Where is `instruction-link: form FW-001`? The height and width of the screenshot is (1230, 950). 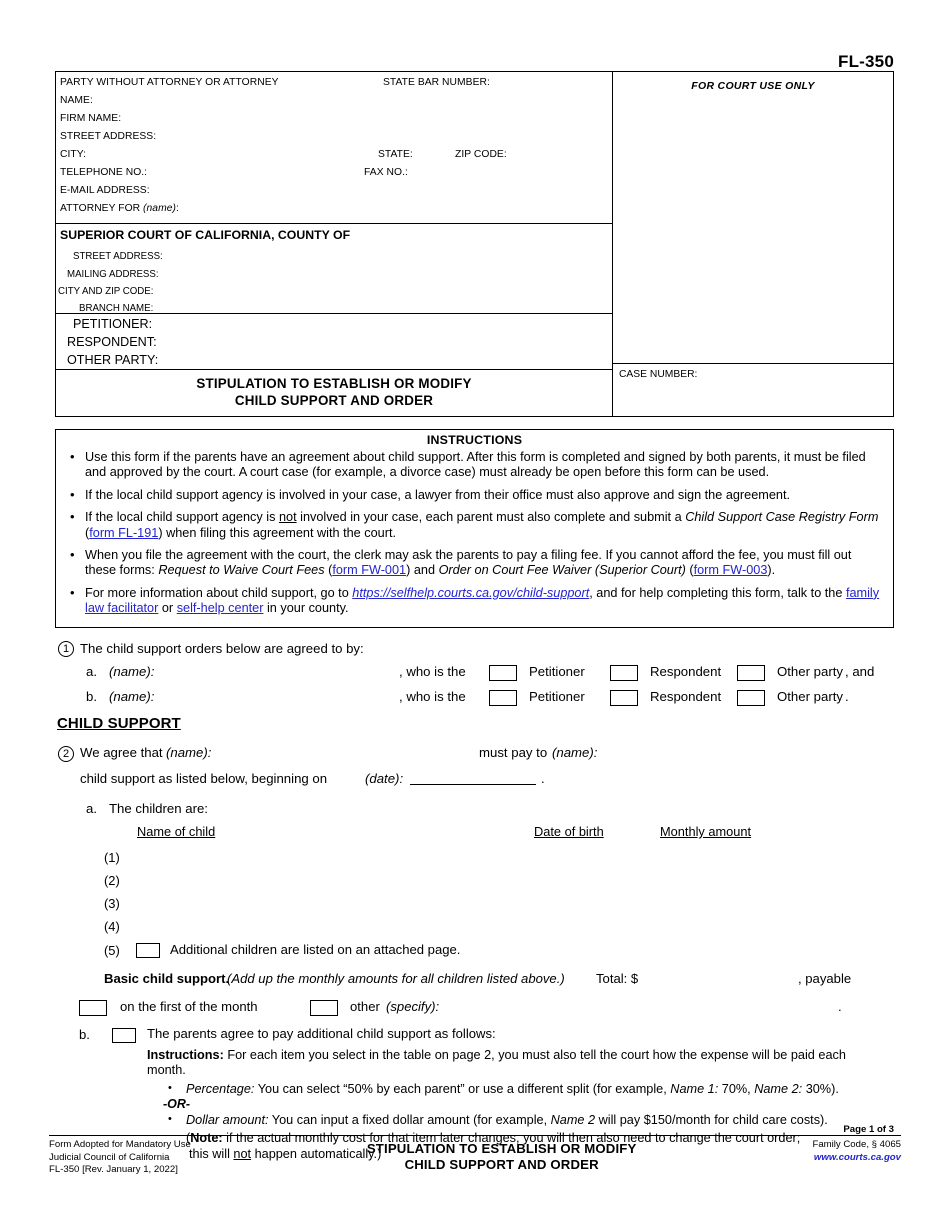 instruction-link: form FW-001 is located at coordinates (369, 570).